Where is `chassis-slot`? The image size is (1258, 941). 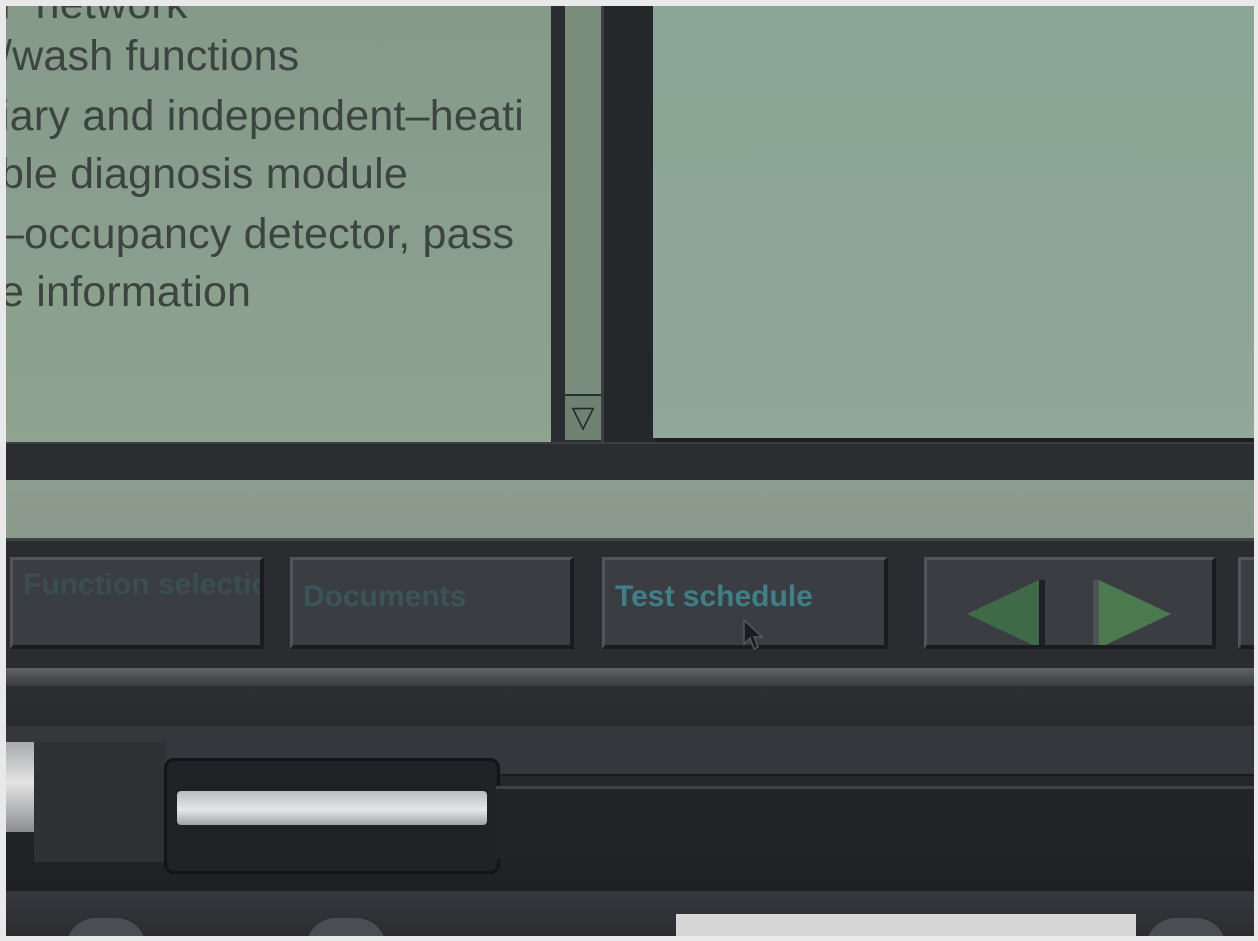 chassis-slot is located at coordinates (875, 822).